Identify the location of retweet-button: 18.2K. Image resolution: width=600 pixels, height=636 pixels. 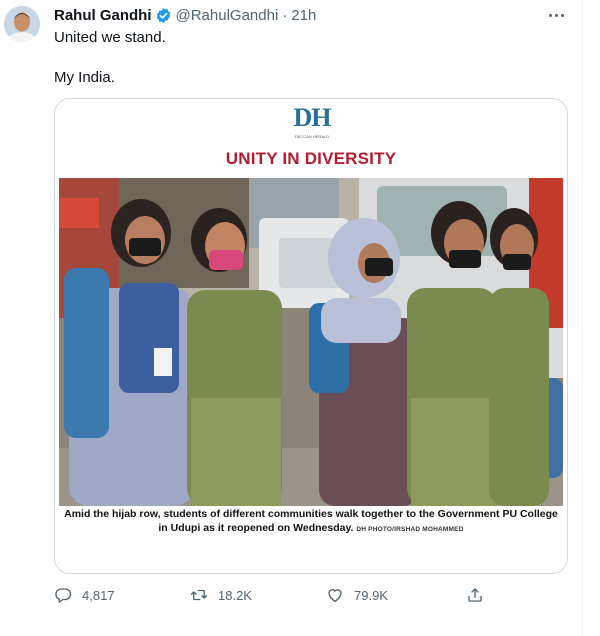
(221, 595).